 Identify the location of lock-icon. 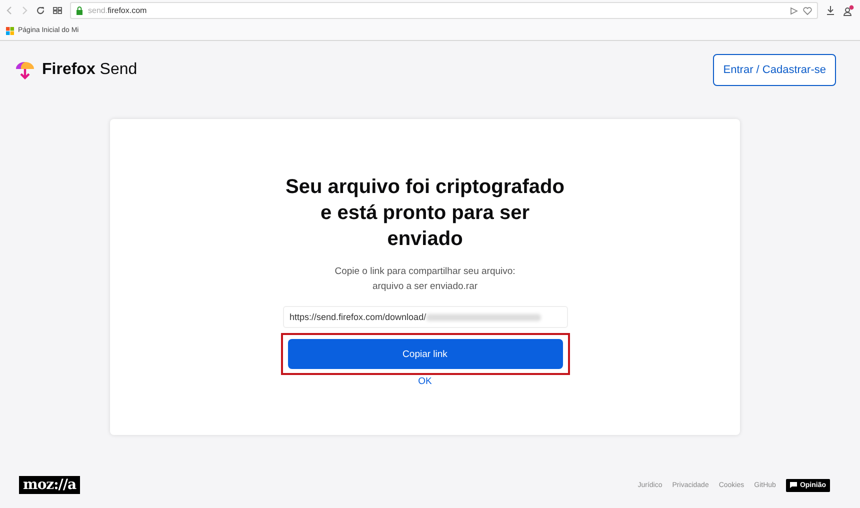
(79, 10).